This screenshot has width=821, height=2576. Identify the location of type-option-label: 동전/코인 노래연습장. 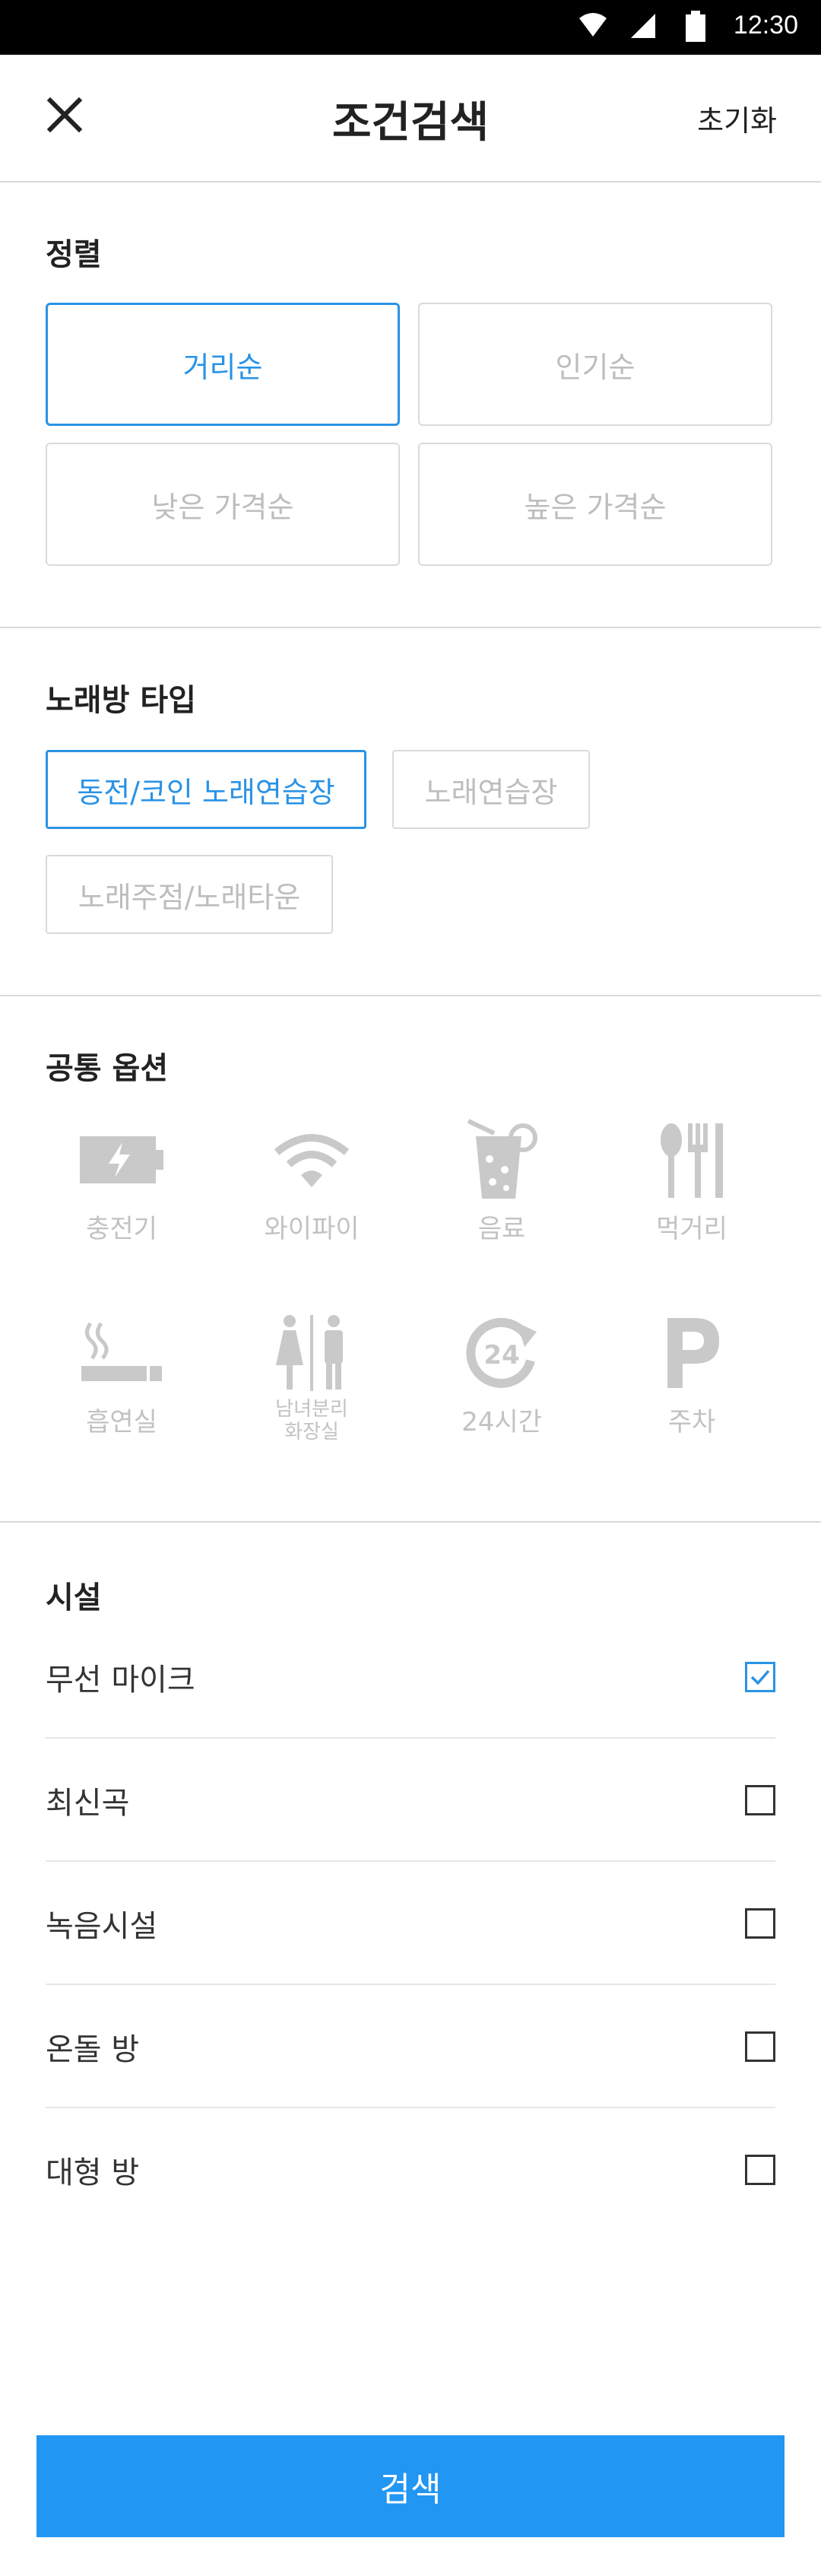
(206, 792).